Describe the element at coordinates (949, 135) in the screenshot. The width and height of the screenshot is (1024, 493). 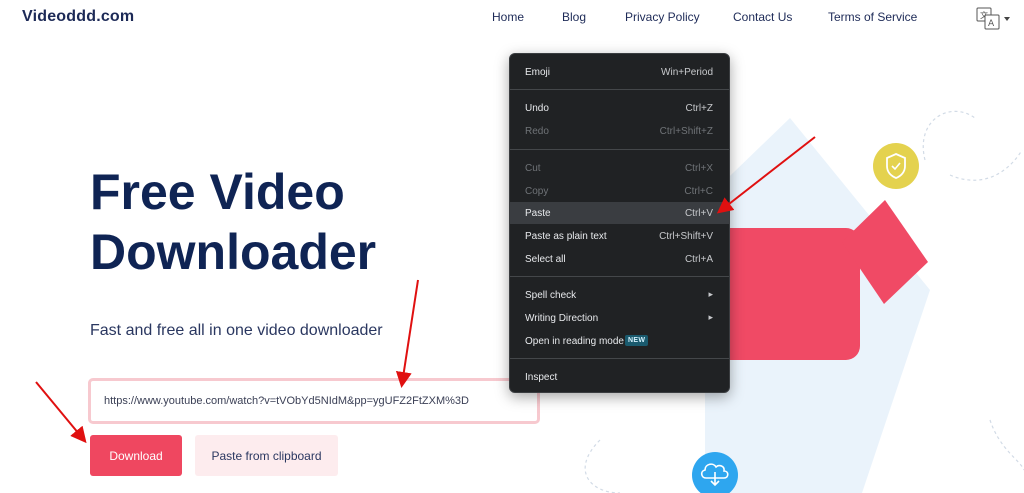
I see `illustration-dashed-curve` at that location.